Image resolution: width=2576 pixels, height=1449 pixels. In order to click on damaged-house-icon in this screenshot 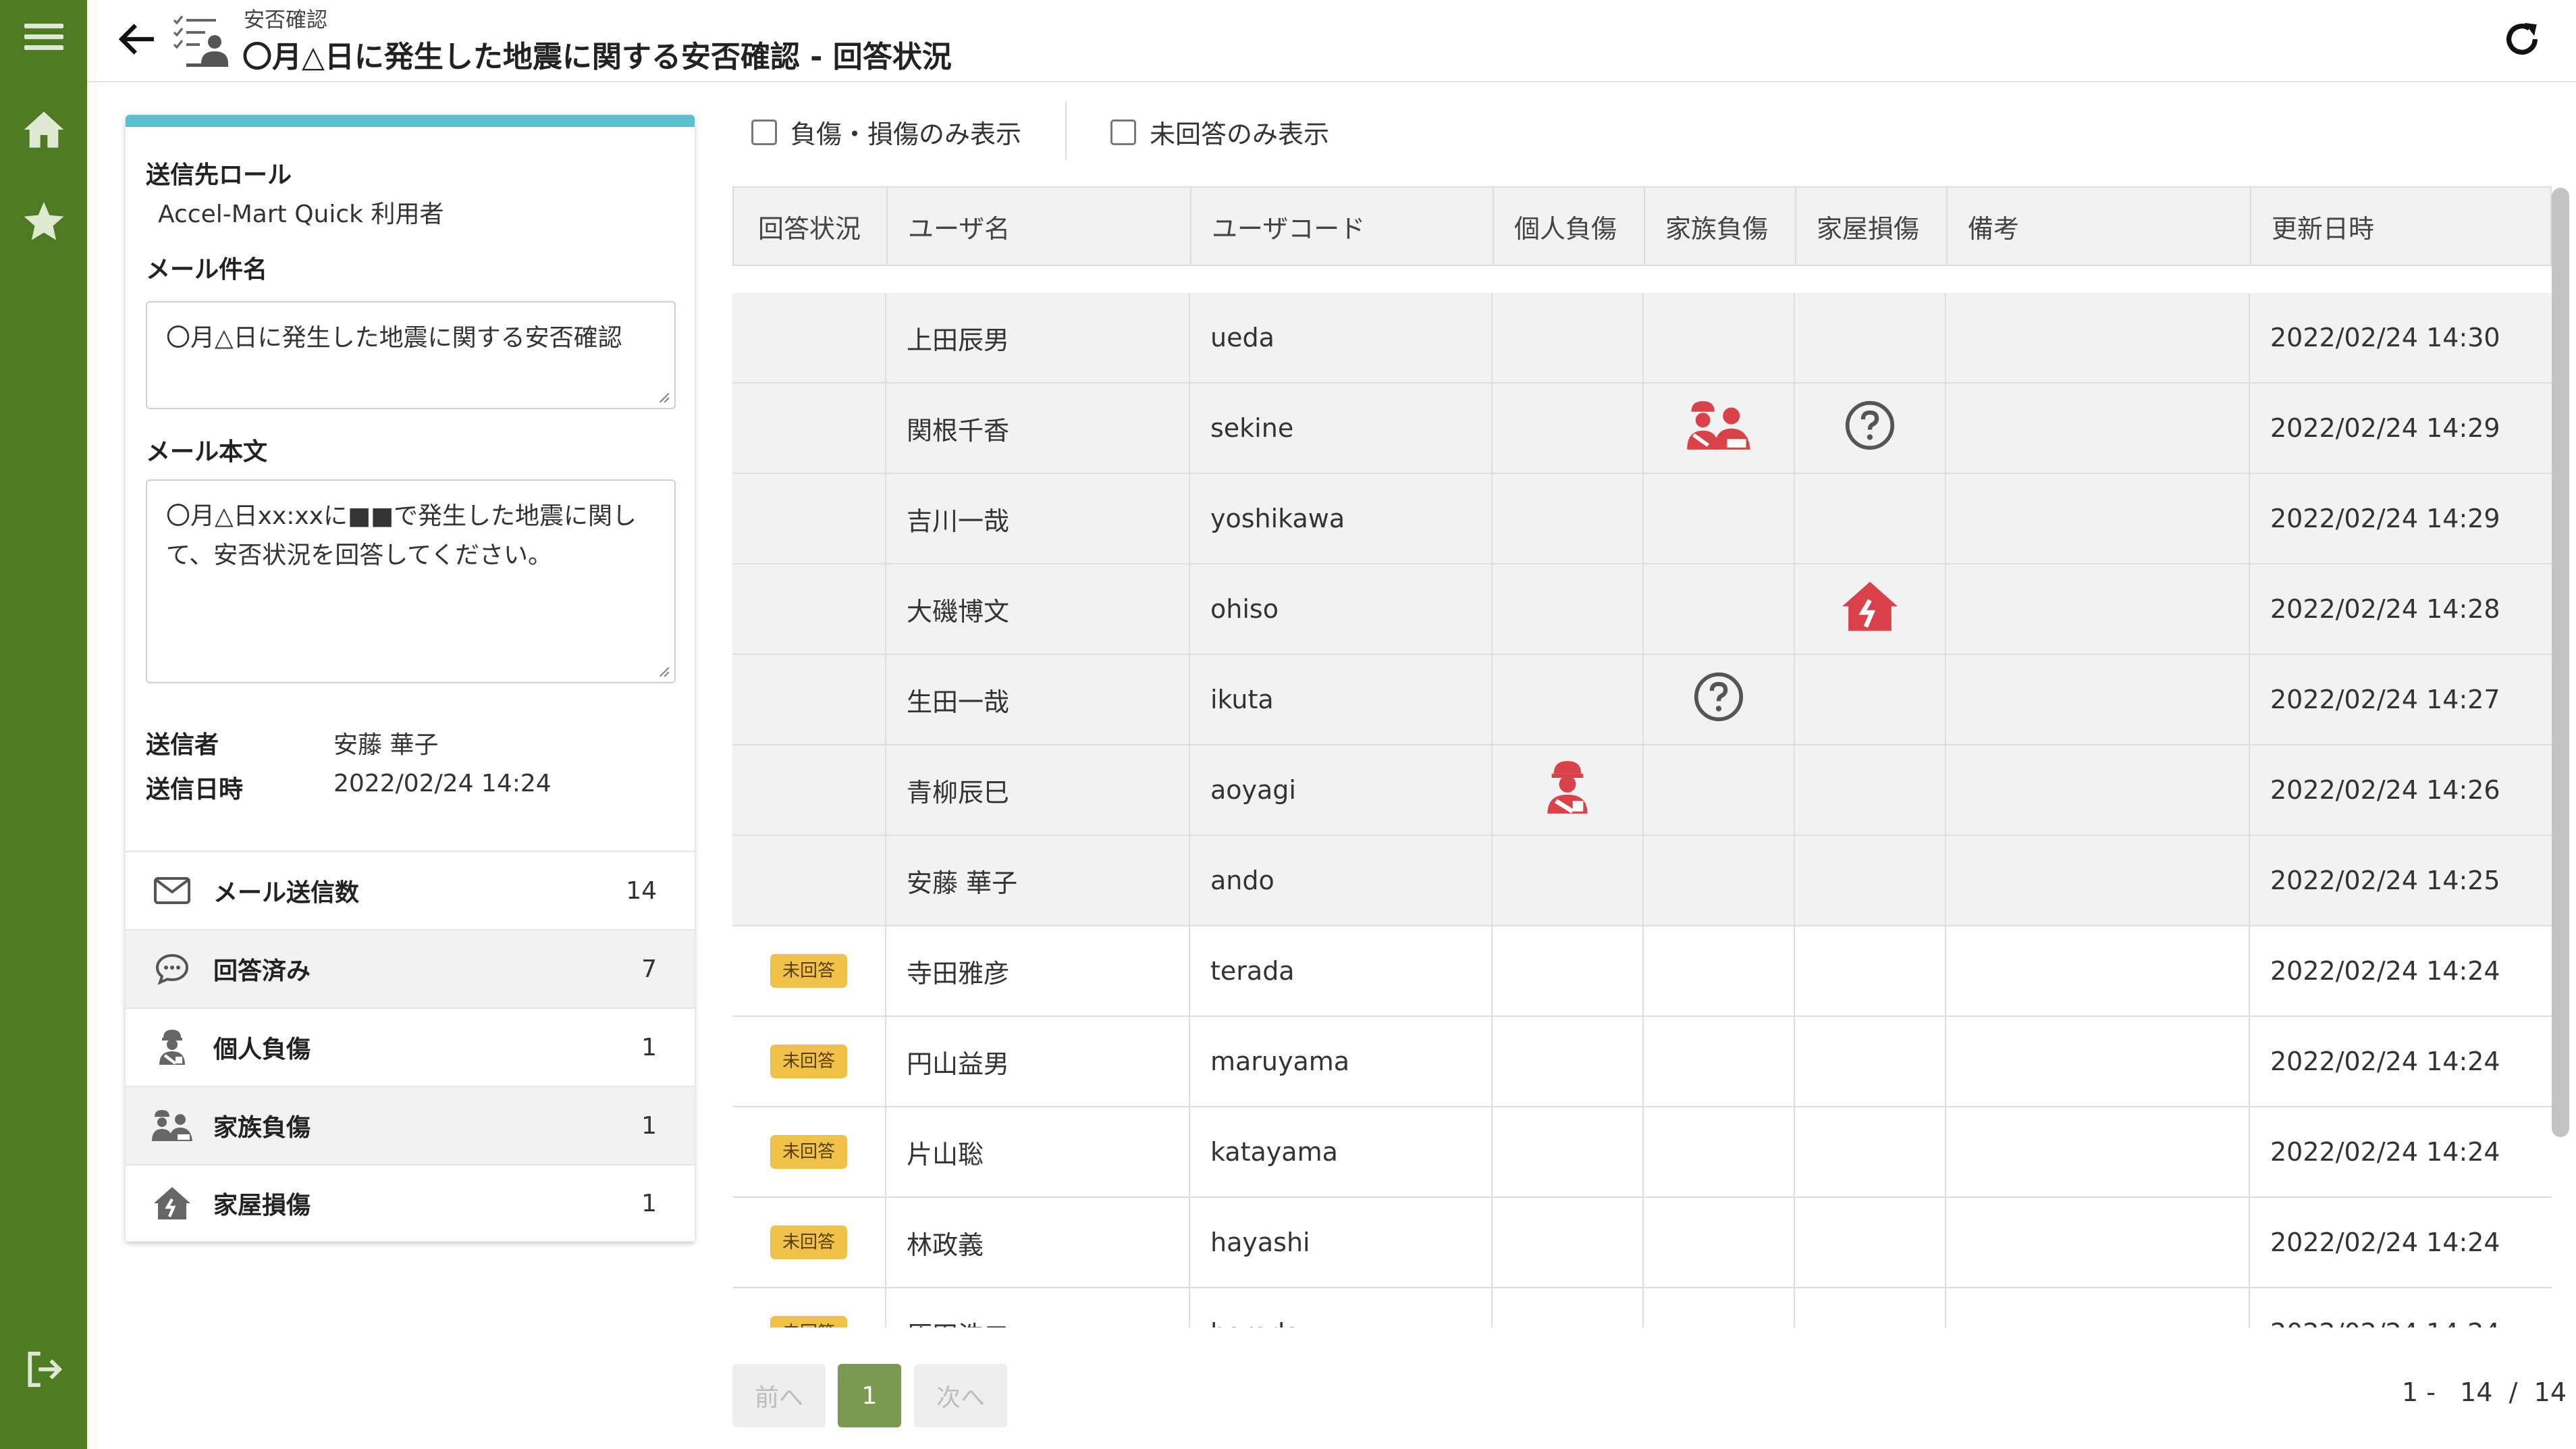, I will do `click(1870, 609)`.